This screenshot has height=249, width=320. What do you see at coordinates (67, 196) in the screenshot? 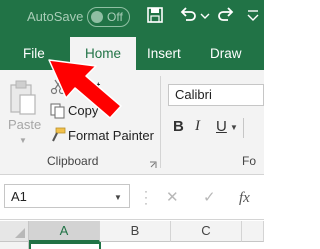
I see `name-box: A1 ▼` at bounding box center [67, 196].